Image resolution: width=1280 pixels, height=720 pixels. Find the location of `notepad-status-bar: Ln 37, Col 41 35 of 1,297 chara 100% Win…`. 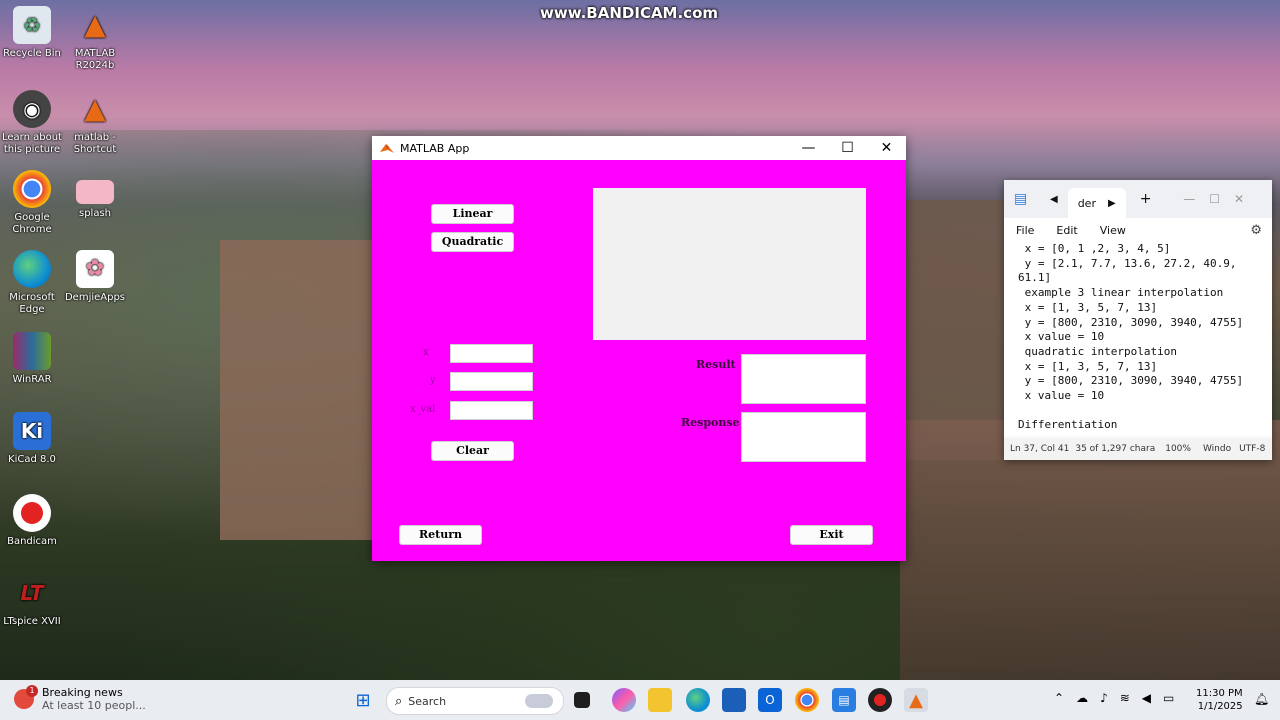

notepad-status-bar: Ln 37, Col 41 35 of 1,297 chara 100% Win… is located at coordinates (1138, 449).